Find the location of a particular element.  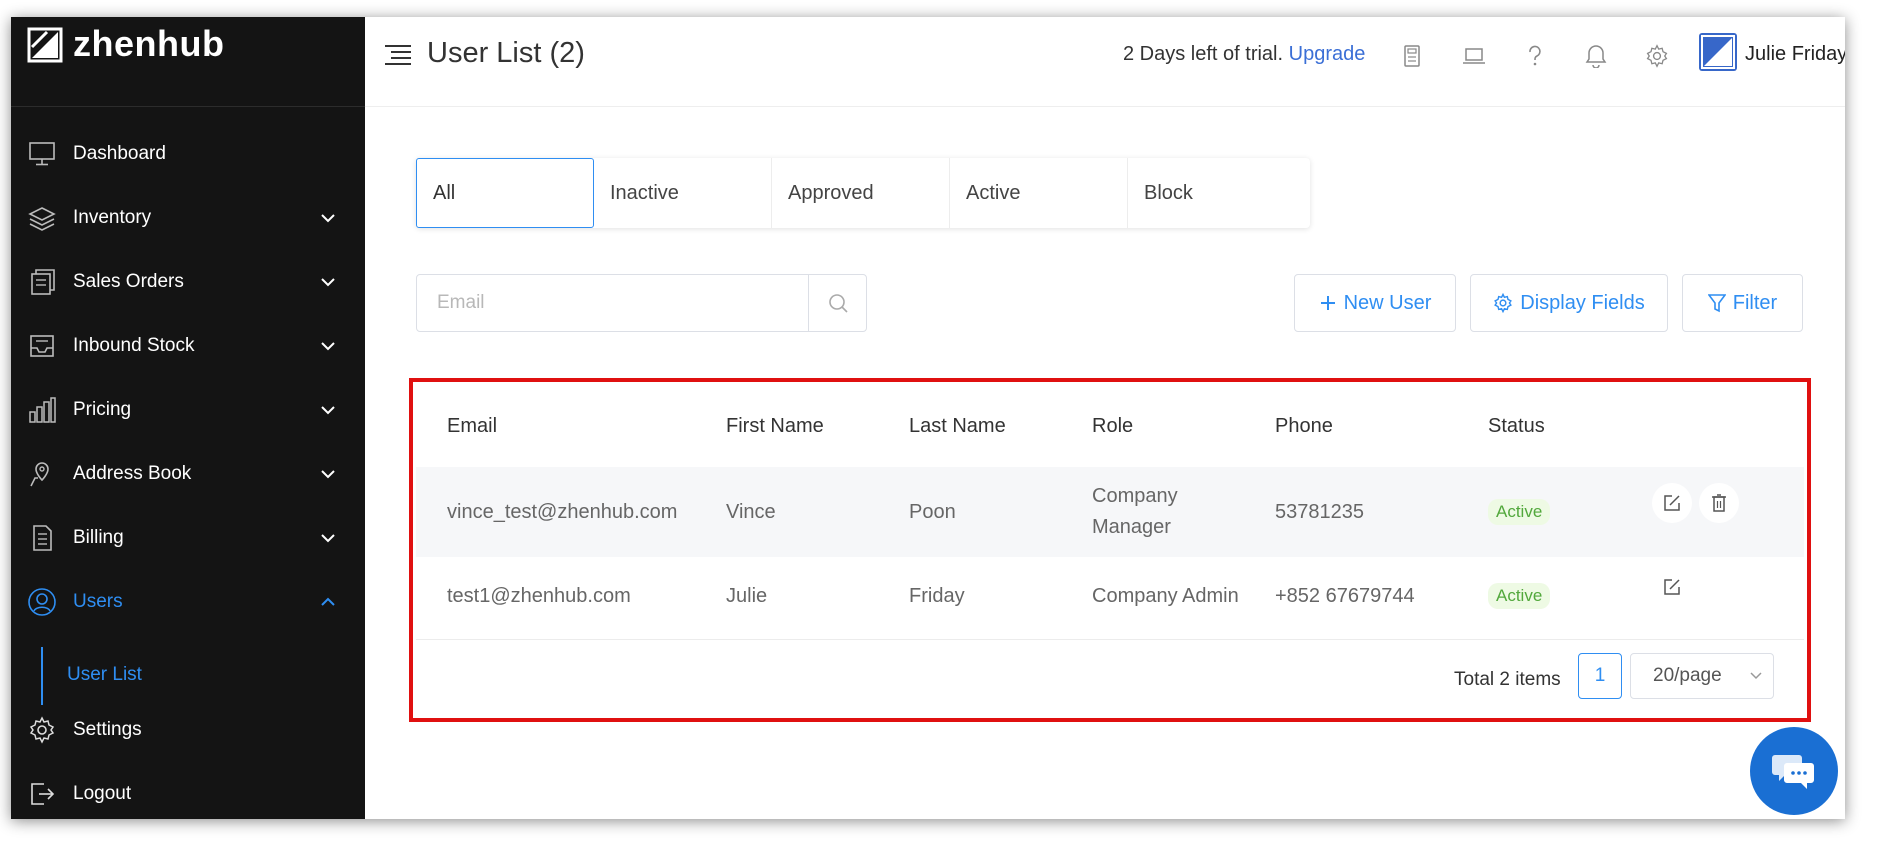

status-badge: Active is located at coordinates (1519, 512).